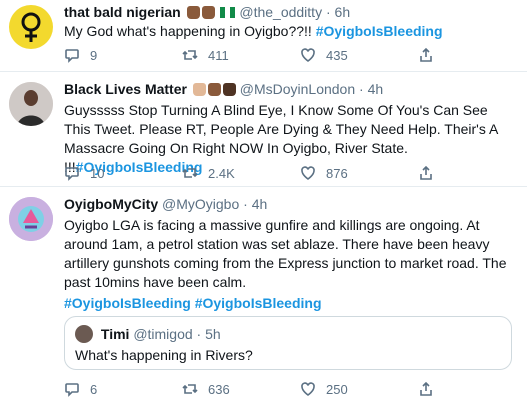  Describe the element at coordinates (125, 89) in the screenshot. I see `display-name: Black Lives Matter` at that location.